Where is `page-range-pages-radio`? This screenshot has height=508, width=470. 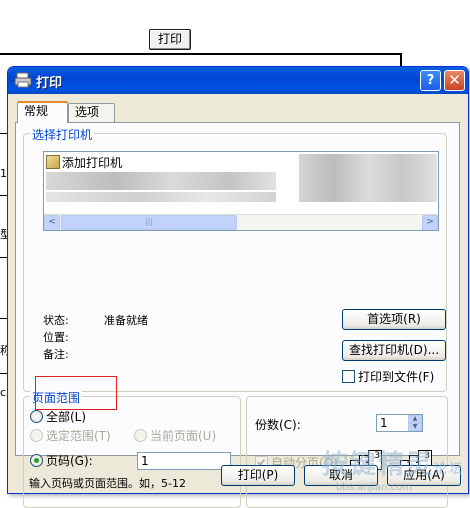
page-range-pages-radio is located at coordinates (36, 460).